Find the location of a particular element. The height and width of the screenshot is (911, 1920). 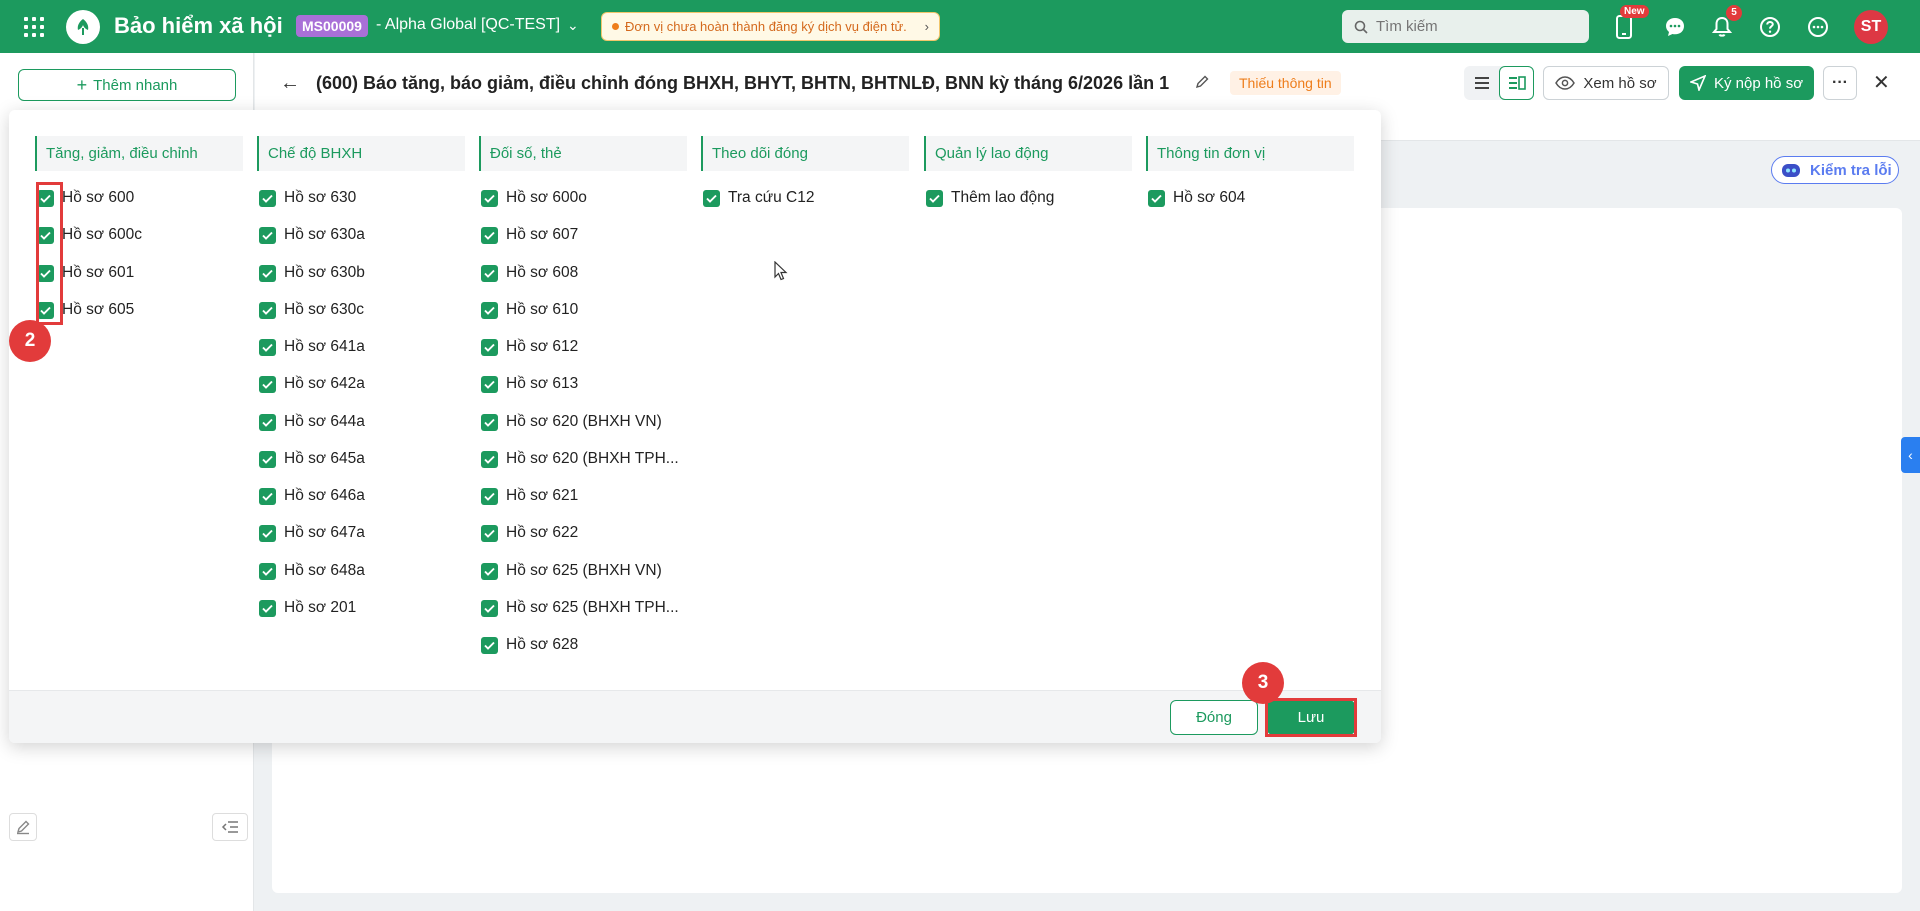

avatar: ST is located at coordinates (1871, 27).